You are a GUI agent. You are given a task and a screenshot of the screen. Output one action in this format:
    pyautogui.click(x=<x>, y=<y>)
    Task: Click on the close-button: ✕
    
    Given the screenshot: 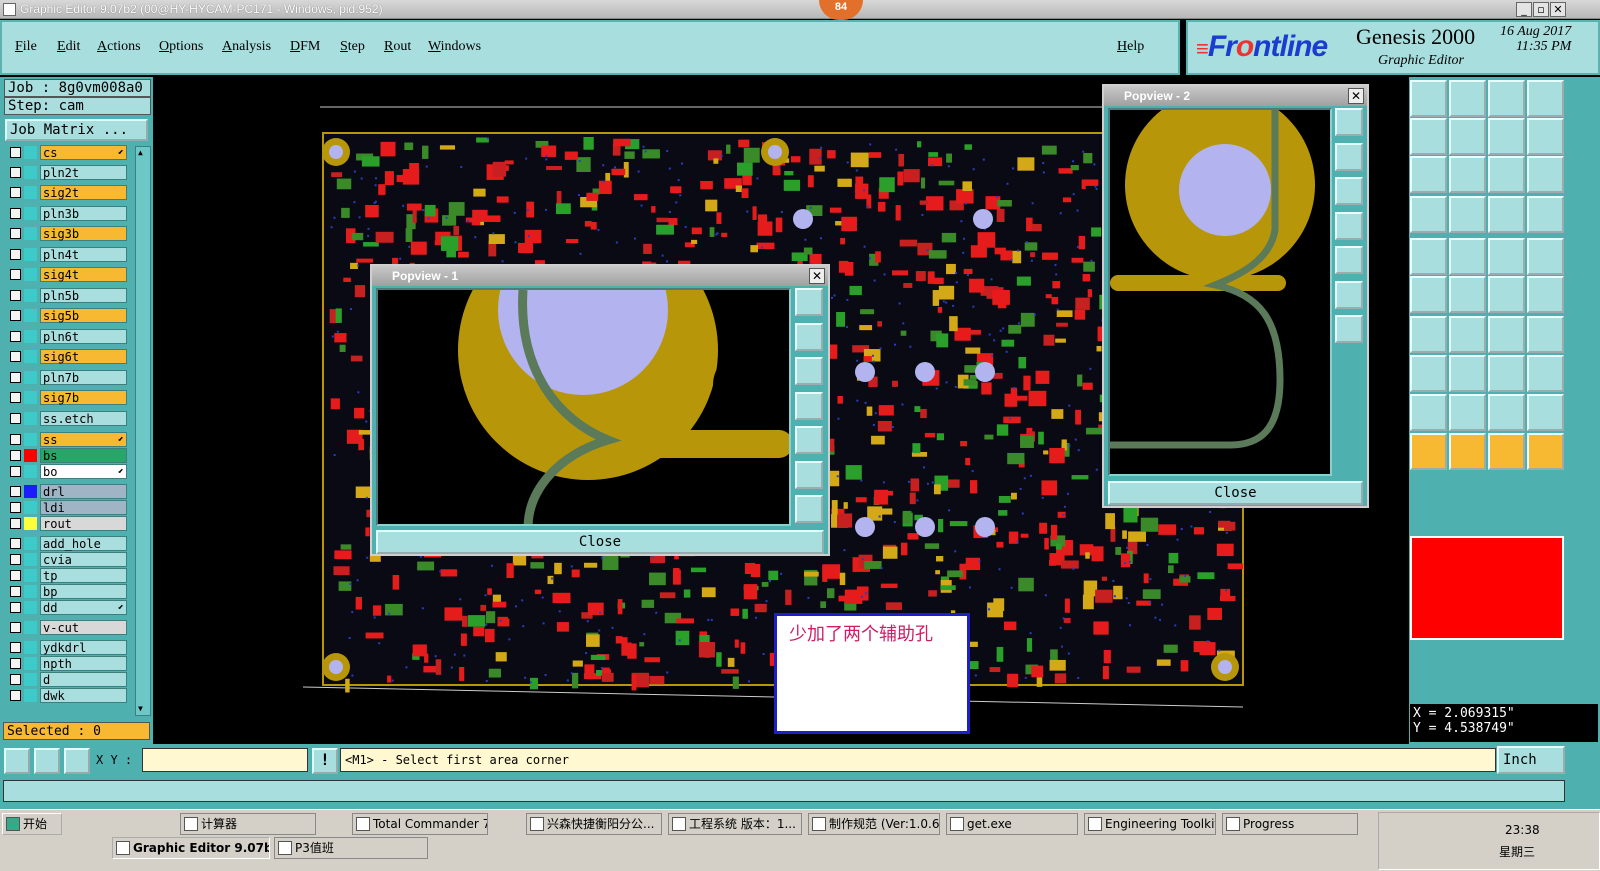 What is the action you would take?
    pyautogui.click(x=1558, y=9)
    